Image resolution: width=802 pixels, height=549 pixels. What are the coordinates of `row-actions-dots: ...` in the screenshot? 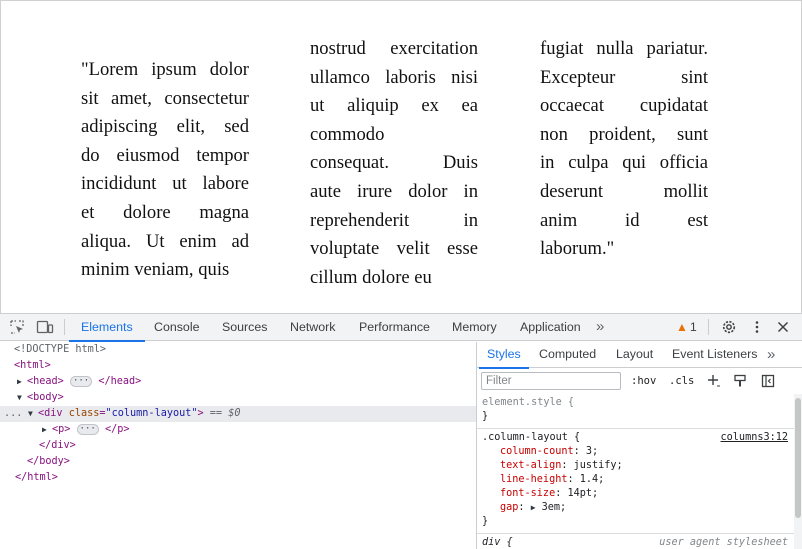 It's located at (13, 414).